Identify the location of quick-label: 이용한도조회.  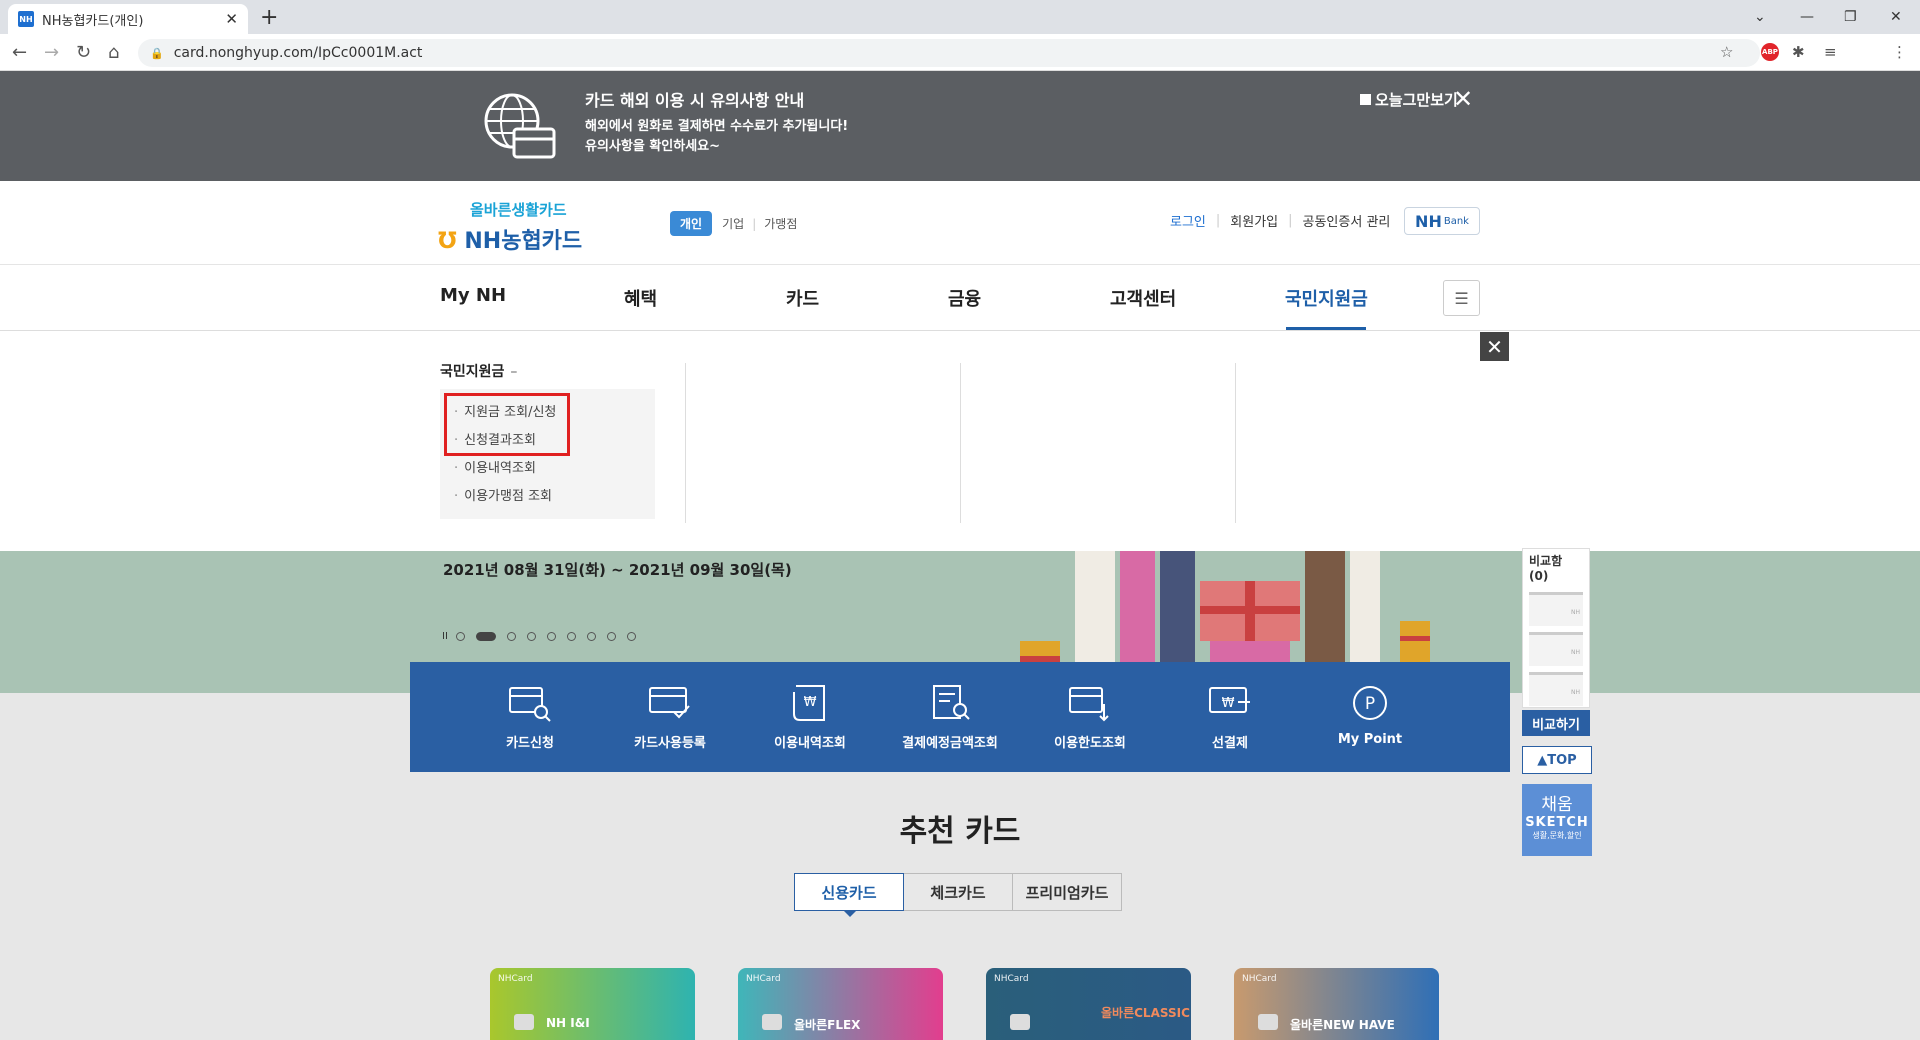
(1090, 743).